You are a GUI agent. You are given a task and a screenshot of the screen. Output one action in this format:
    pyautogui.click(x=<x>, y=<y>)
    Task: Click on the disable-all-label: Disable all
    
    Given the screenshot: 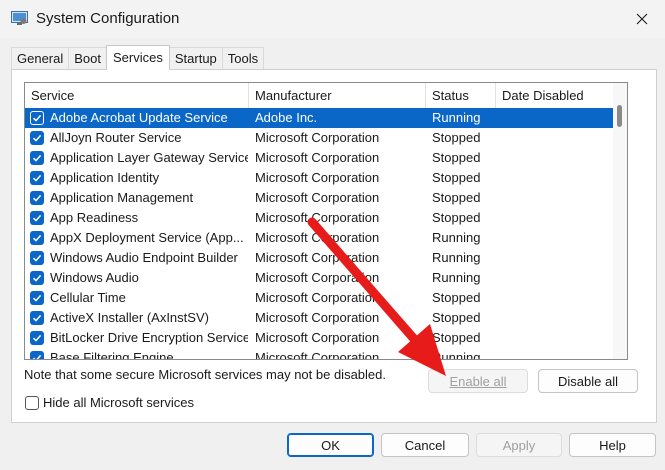 What is the action you would take?
    pyautogui.click(x=588, y=381)
    